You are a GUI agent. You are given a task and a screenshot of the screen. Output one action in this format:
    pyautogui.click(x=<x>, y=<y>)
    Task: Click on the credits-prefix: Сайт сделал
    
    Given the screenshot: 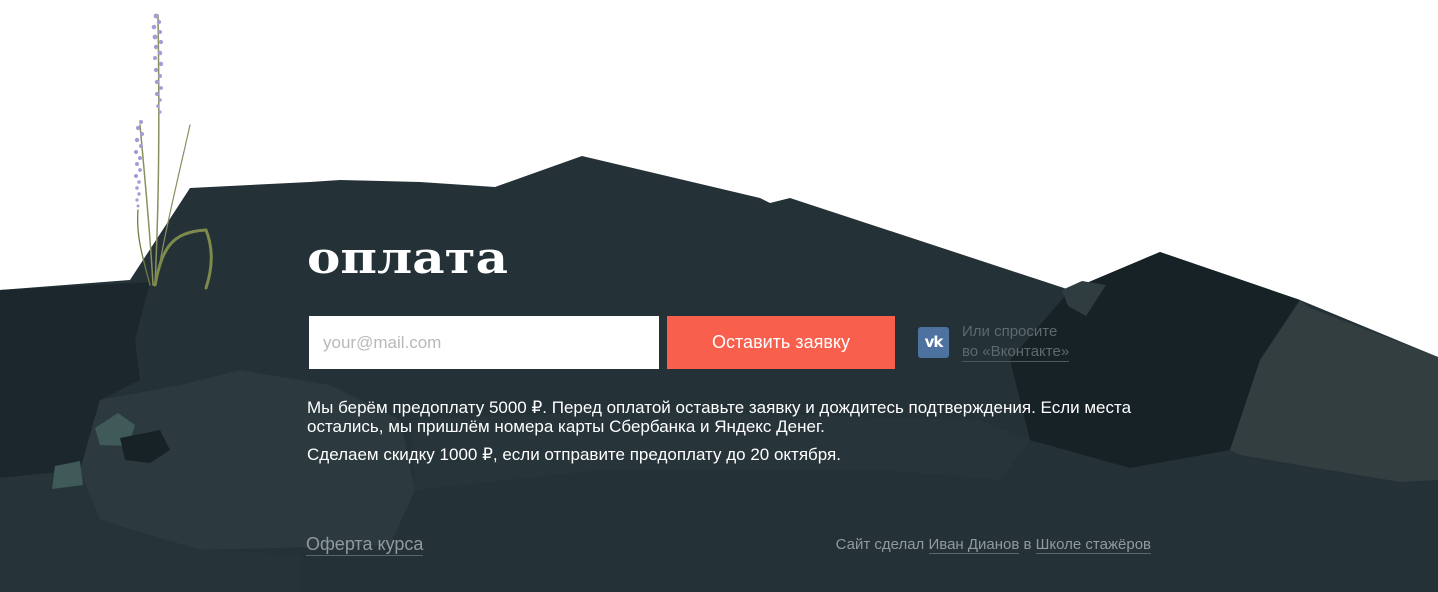 What is the action you would take?
    pyautogui.click(x=880, y=544)
    